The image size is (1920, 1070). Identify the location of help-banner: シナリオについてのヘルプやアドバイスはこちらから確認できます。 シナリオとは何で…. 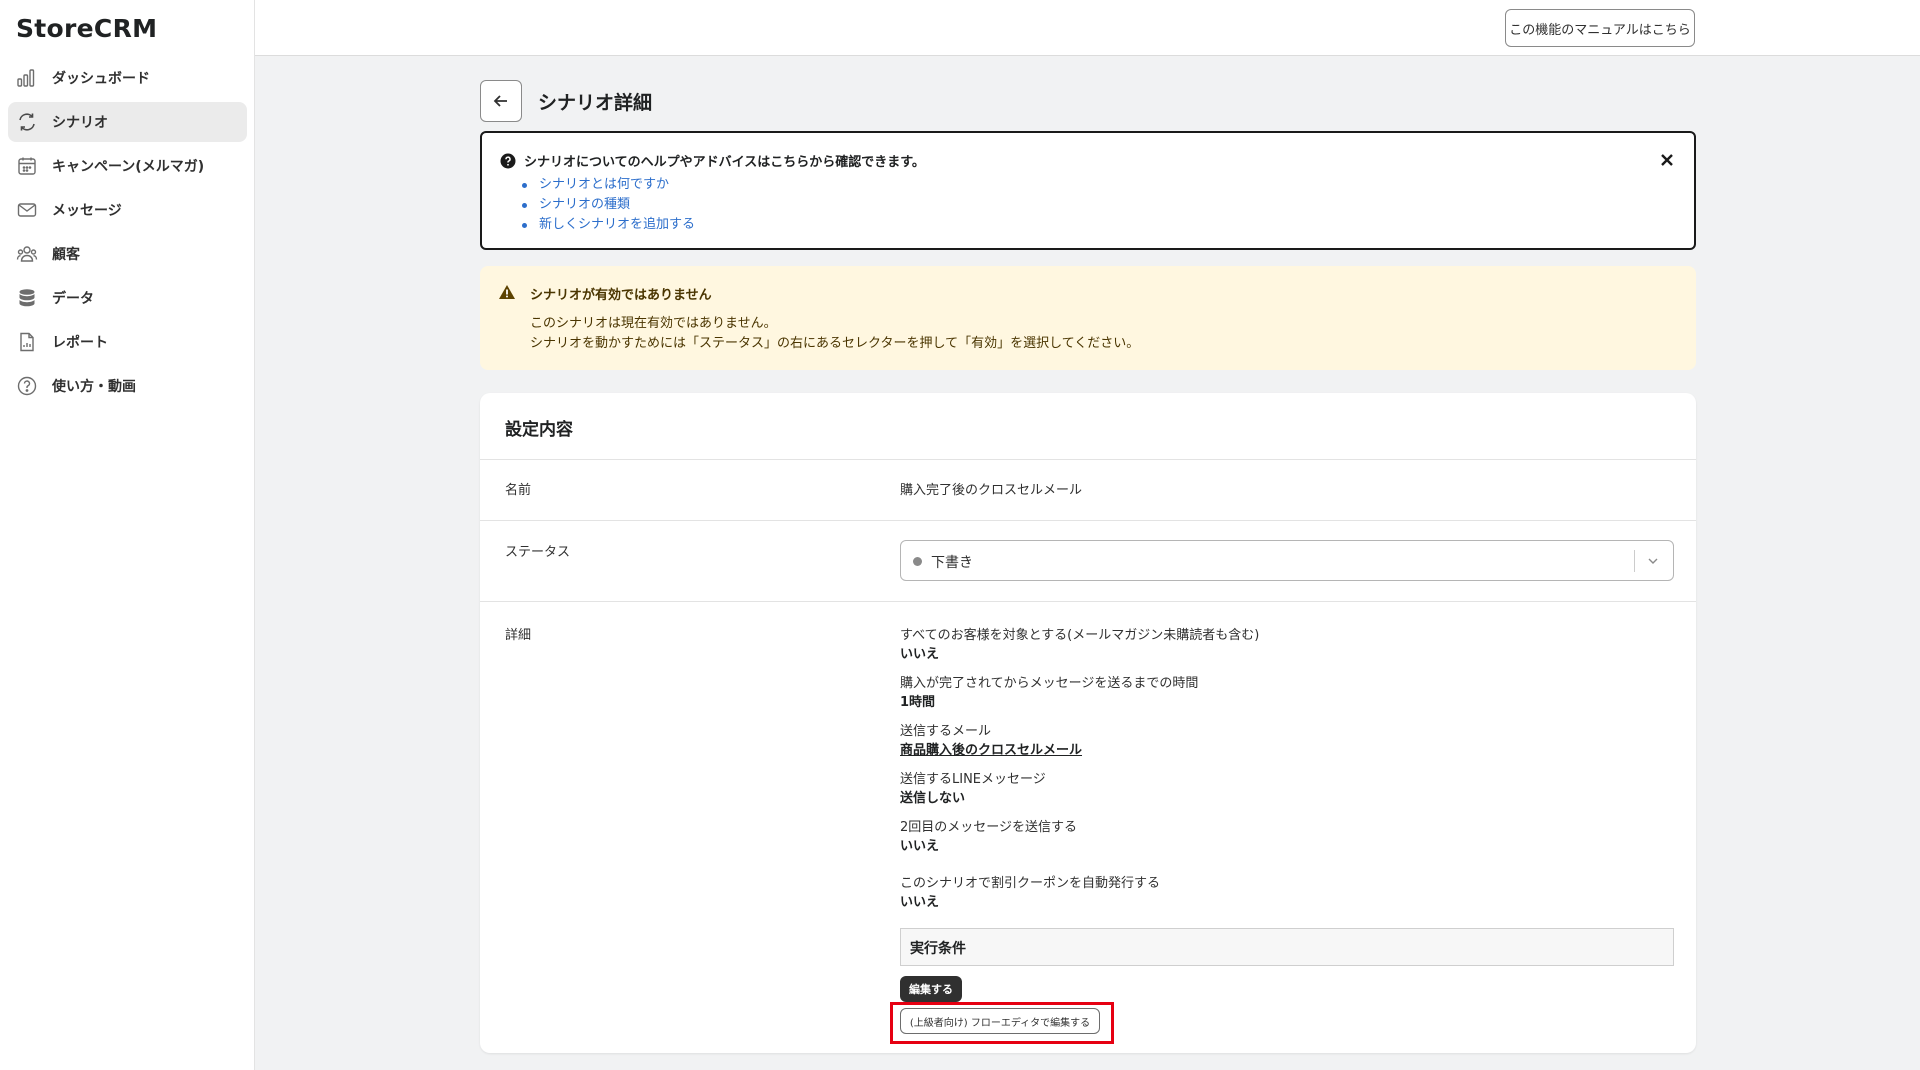
(1088, 190).